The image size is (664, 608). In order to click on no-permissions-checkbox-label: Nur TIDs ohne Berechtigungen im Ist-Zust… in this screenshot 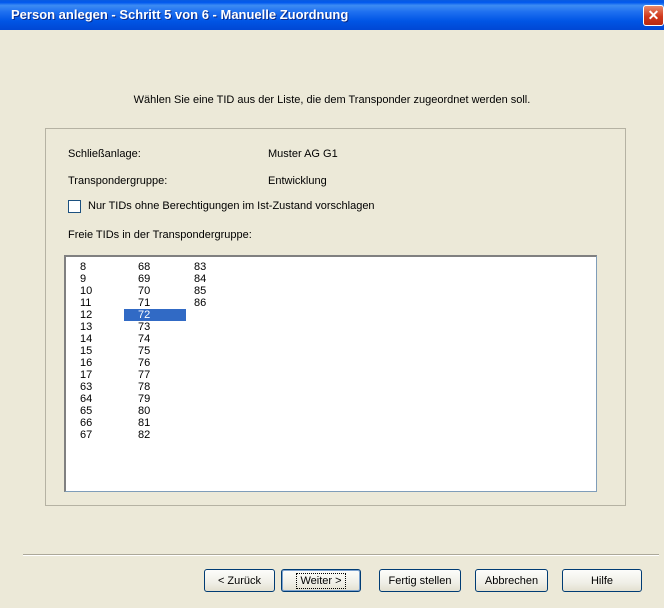, I will do `click(231, 206)`.